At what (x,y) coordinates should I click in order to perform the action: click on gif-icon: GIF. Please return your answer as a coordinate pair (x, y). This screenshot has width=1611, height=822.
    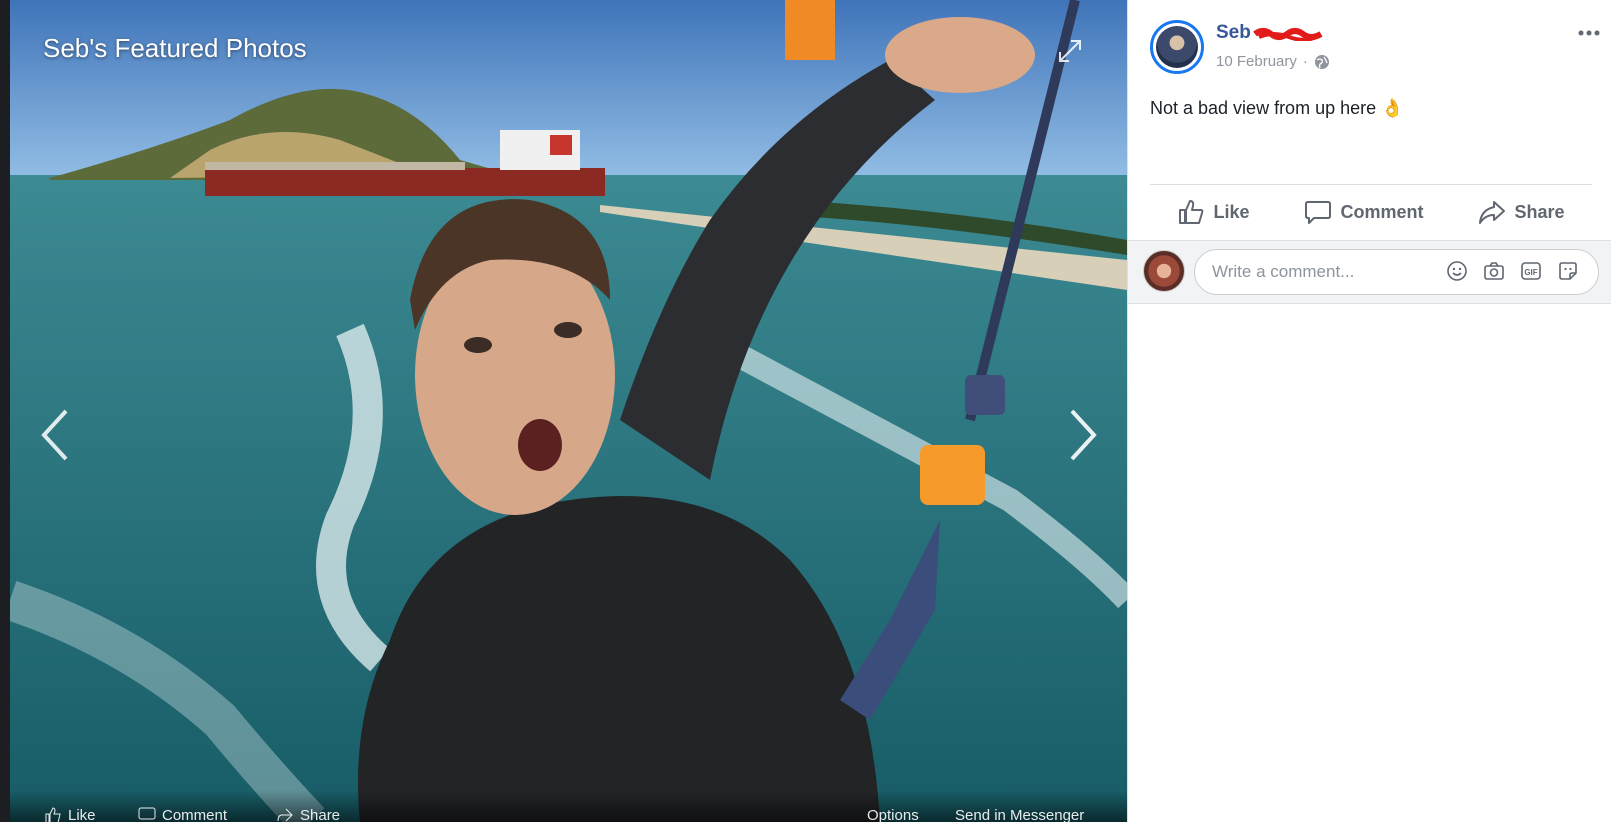
    Looking at the image, I should click on (1531, 271).